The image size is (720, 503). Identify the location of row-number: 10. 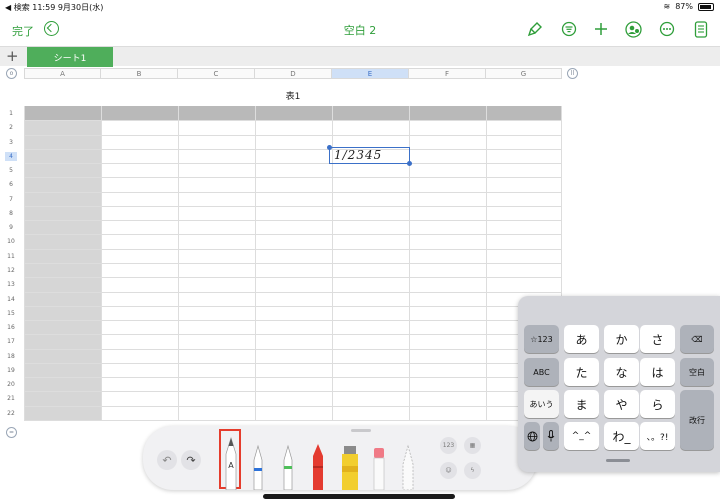
(11, 241).